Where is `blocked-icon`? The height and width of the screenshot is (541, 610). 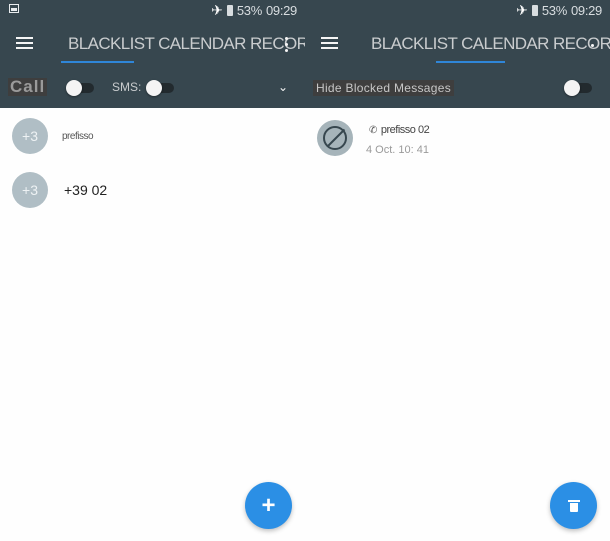 blocked-icon is located at coordinates (335, 138).